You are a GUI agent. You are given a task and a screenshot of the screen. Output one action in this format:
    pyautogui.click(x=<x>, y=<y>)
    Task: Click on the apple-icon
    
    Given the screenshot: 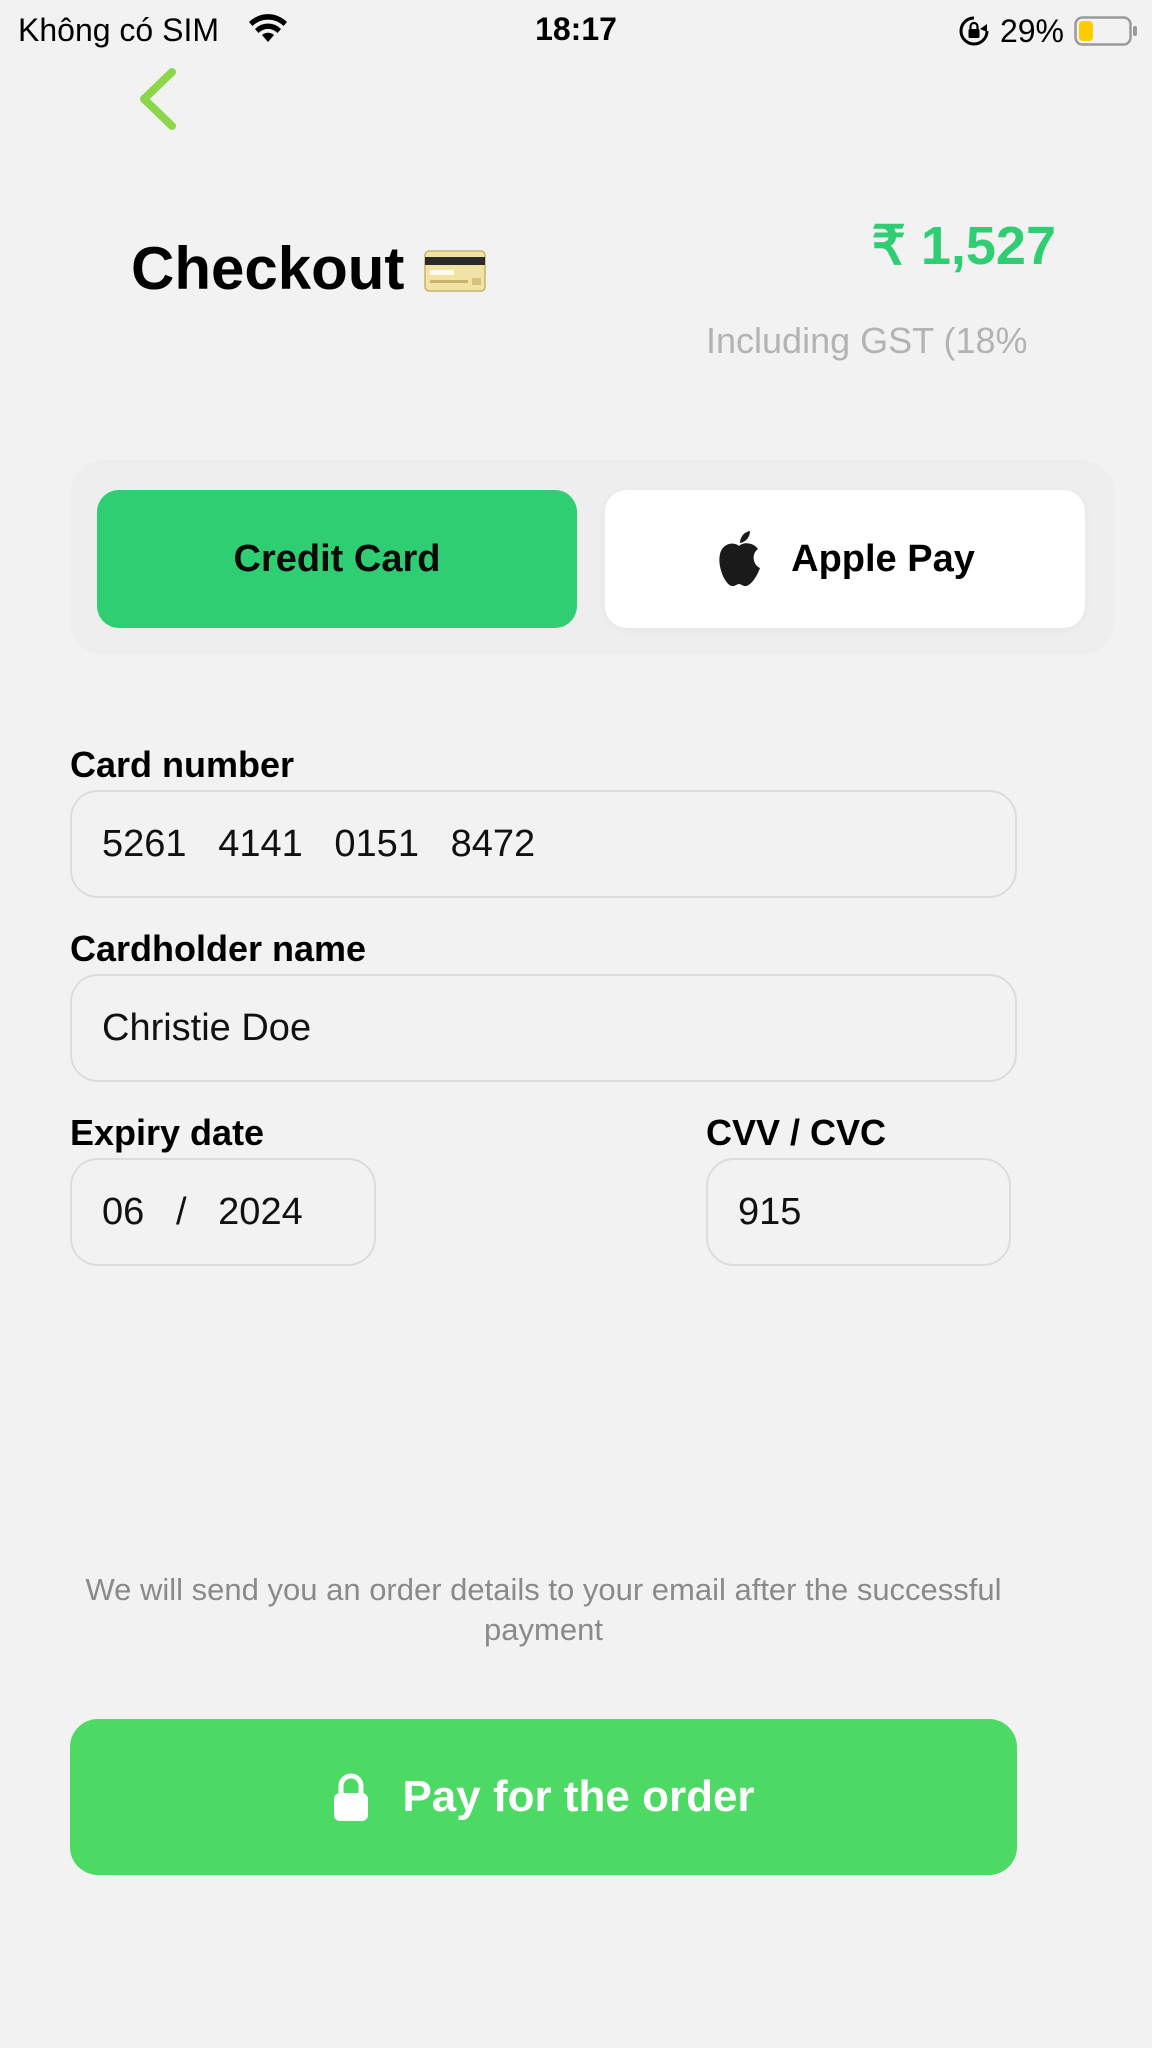 What is the action you would take?
    pyautogui.click(x=740, y=559)
    